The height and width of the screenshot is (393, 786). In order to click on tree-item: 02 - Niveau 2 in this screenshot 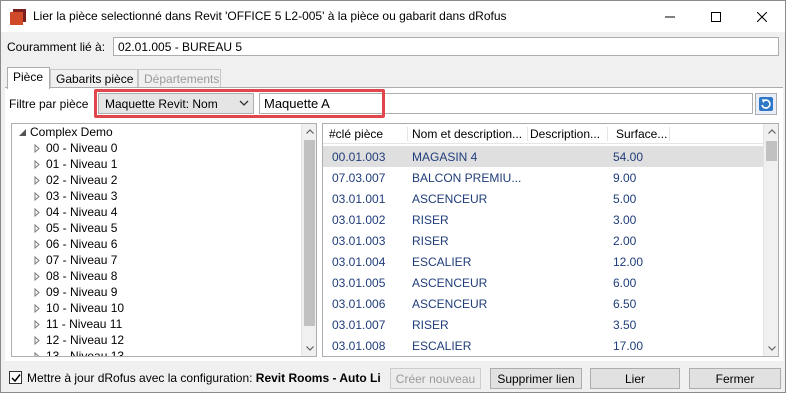, I will do `click(74, 180)`.